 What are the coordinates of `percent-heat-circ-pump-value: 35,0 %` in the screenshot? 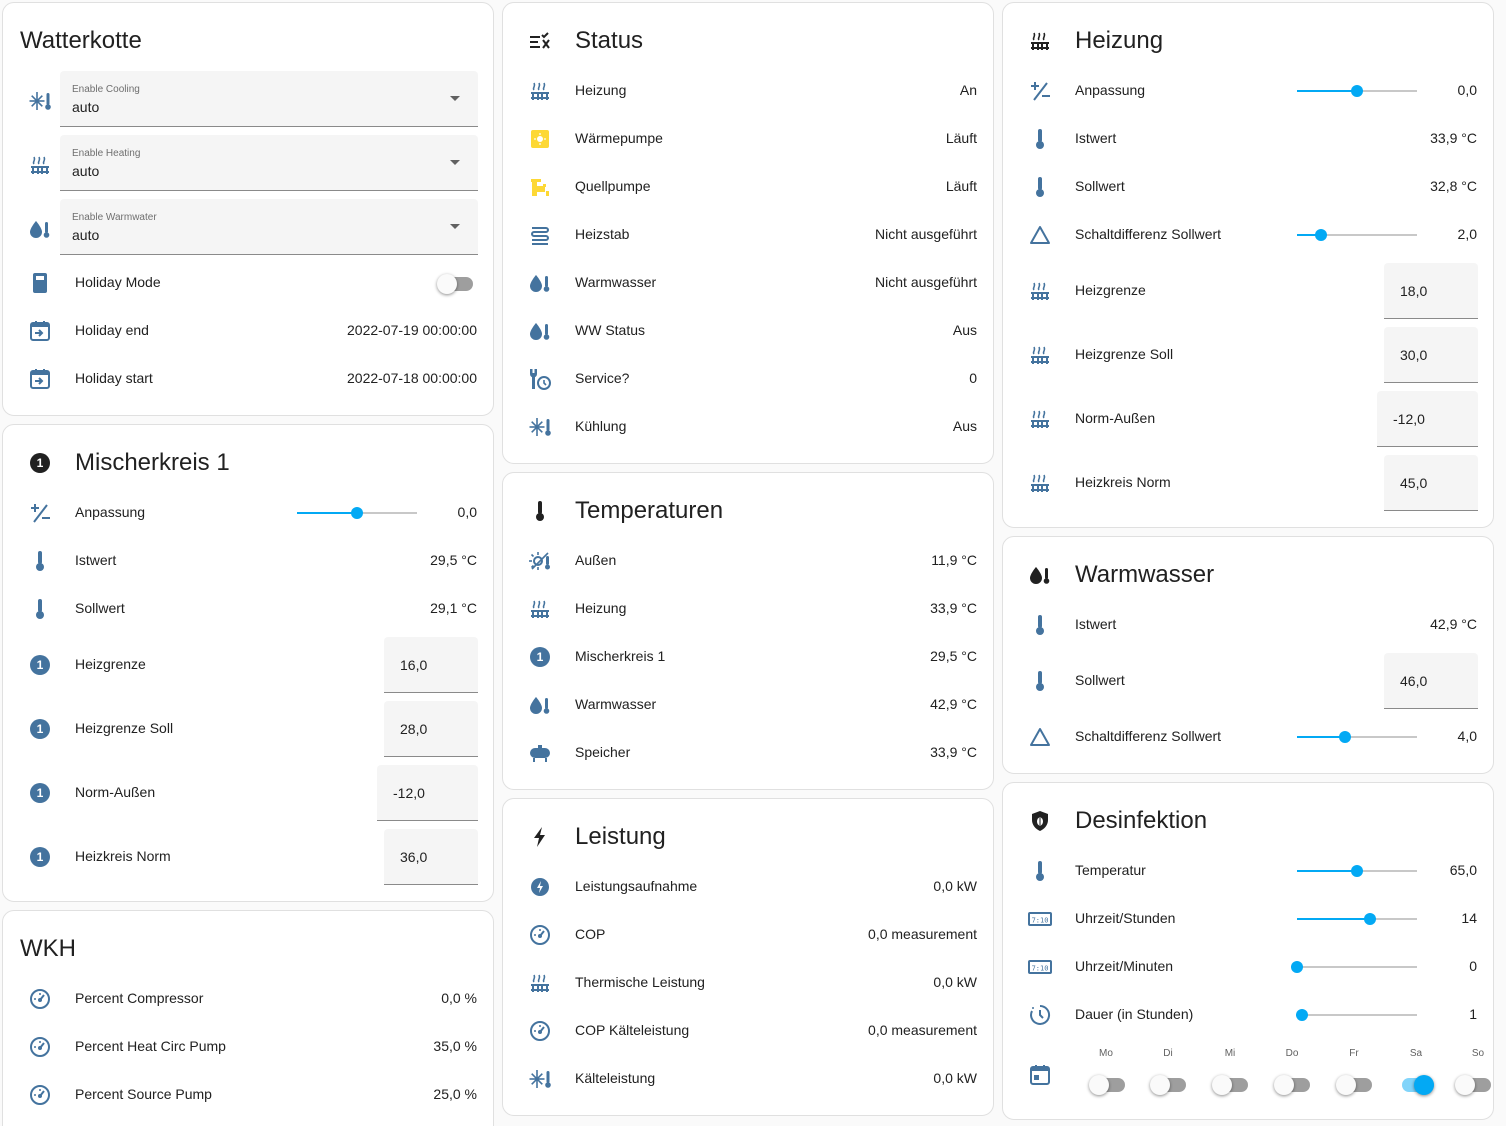 It's located at (455, 1046).